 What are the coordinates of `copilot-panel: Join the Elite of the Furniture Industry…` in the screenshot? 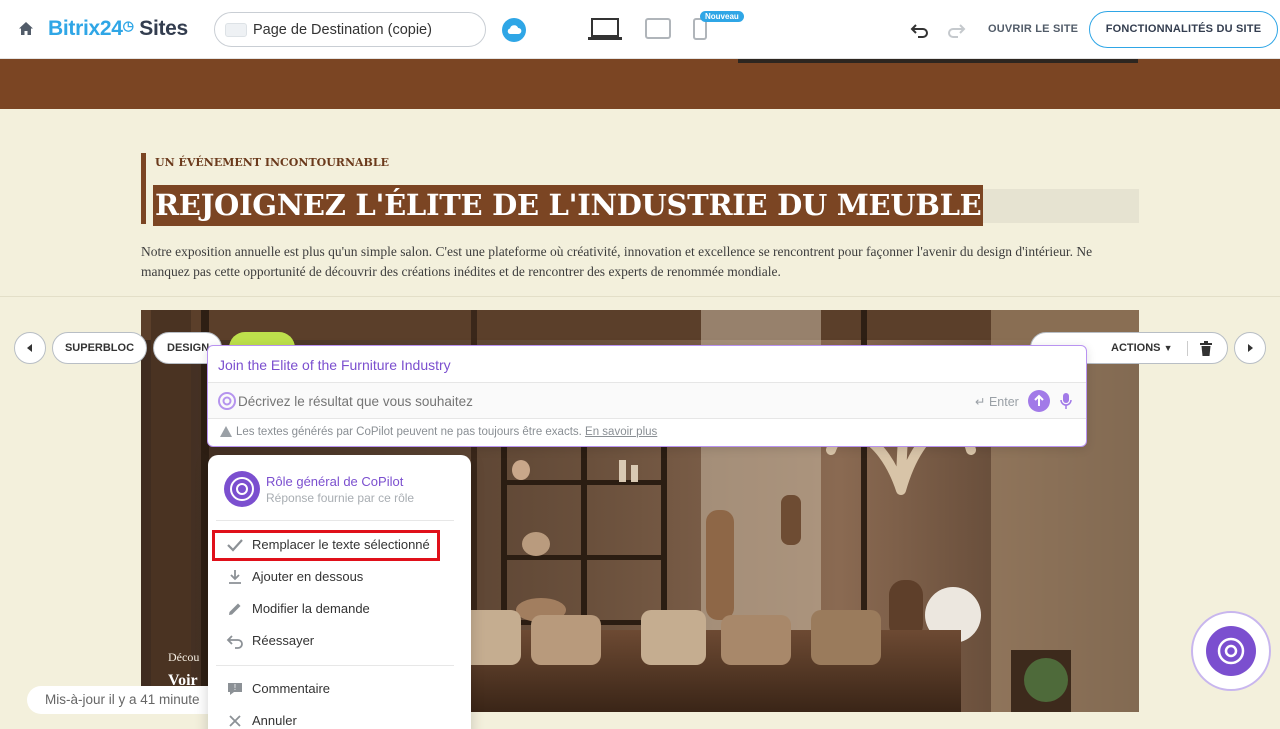 It's located at (647, 396).